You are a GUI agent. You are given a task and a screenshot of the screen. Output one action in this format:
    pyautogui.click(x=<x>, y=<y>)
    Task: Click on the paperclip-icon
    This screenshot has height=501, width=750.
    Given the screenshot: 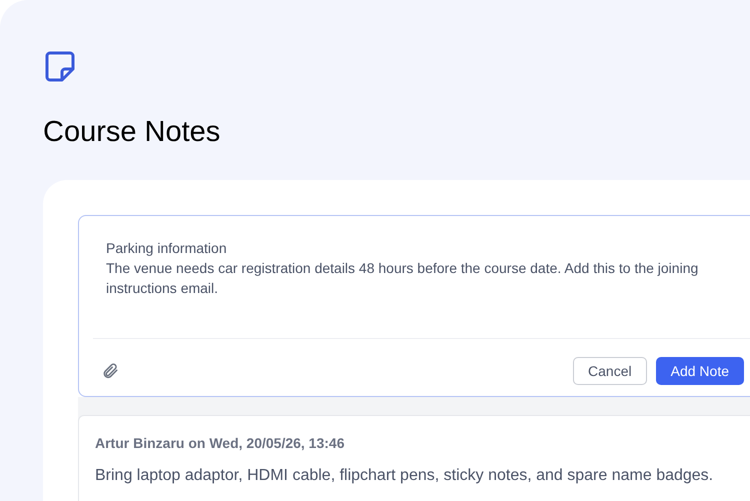 What is the action you would take?
    pyautogui.click(x=110, y=371)
    